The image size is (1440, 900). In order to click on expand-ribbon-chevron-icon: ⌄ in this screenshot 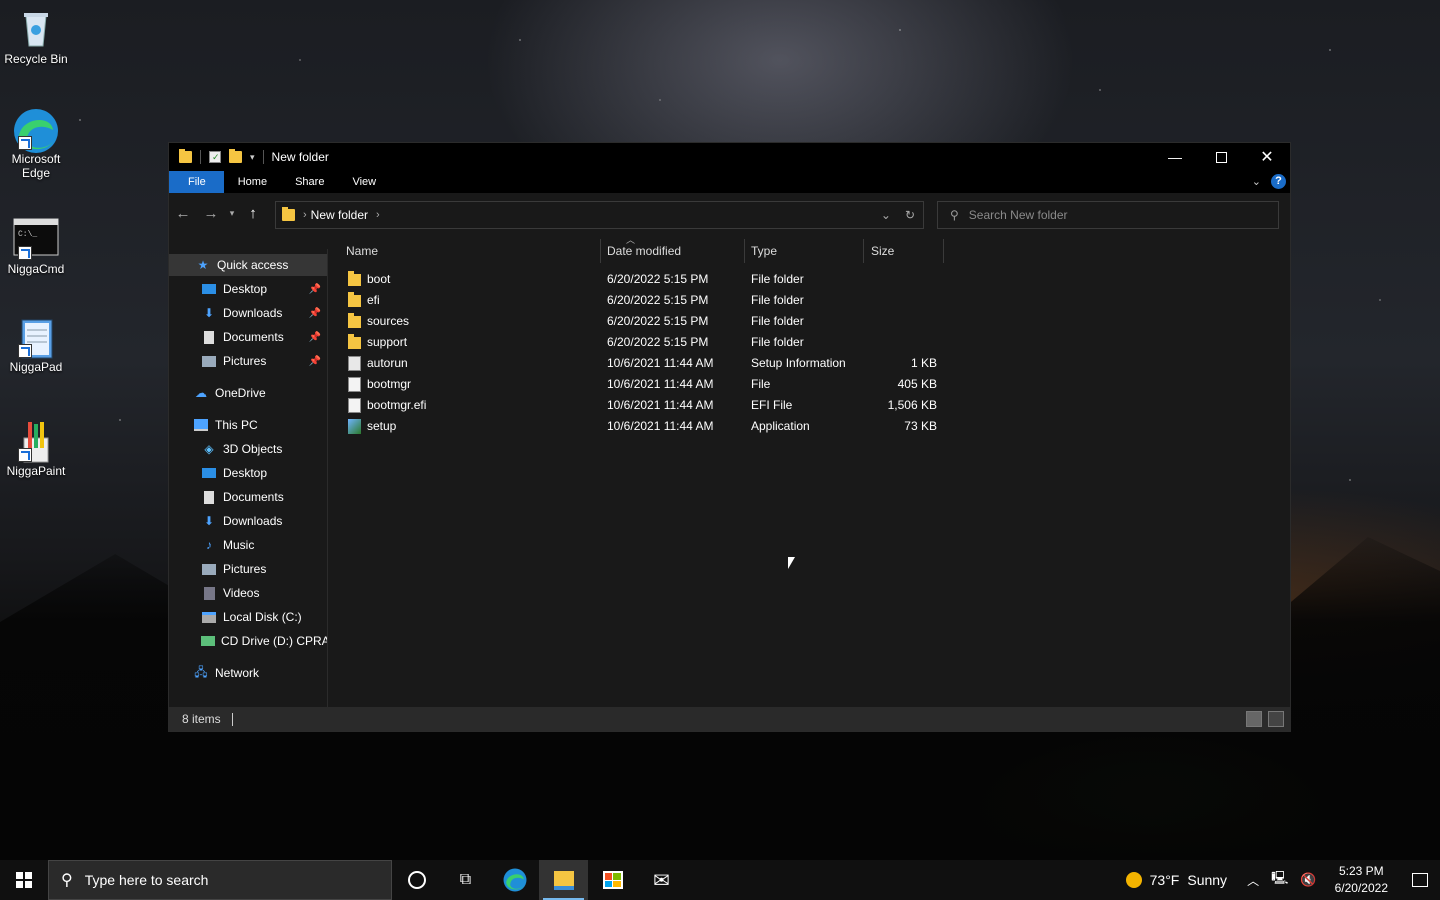, I will do `click(1256, 181)`.